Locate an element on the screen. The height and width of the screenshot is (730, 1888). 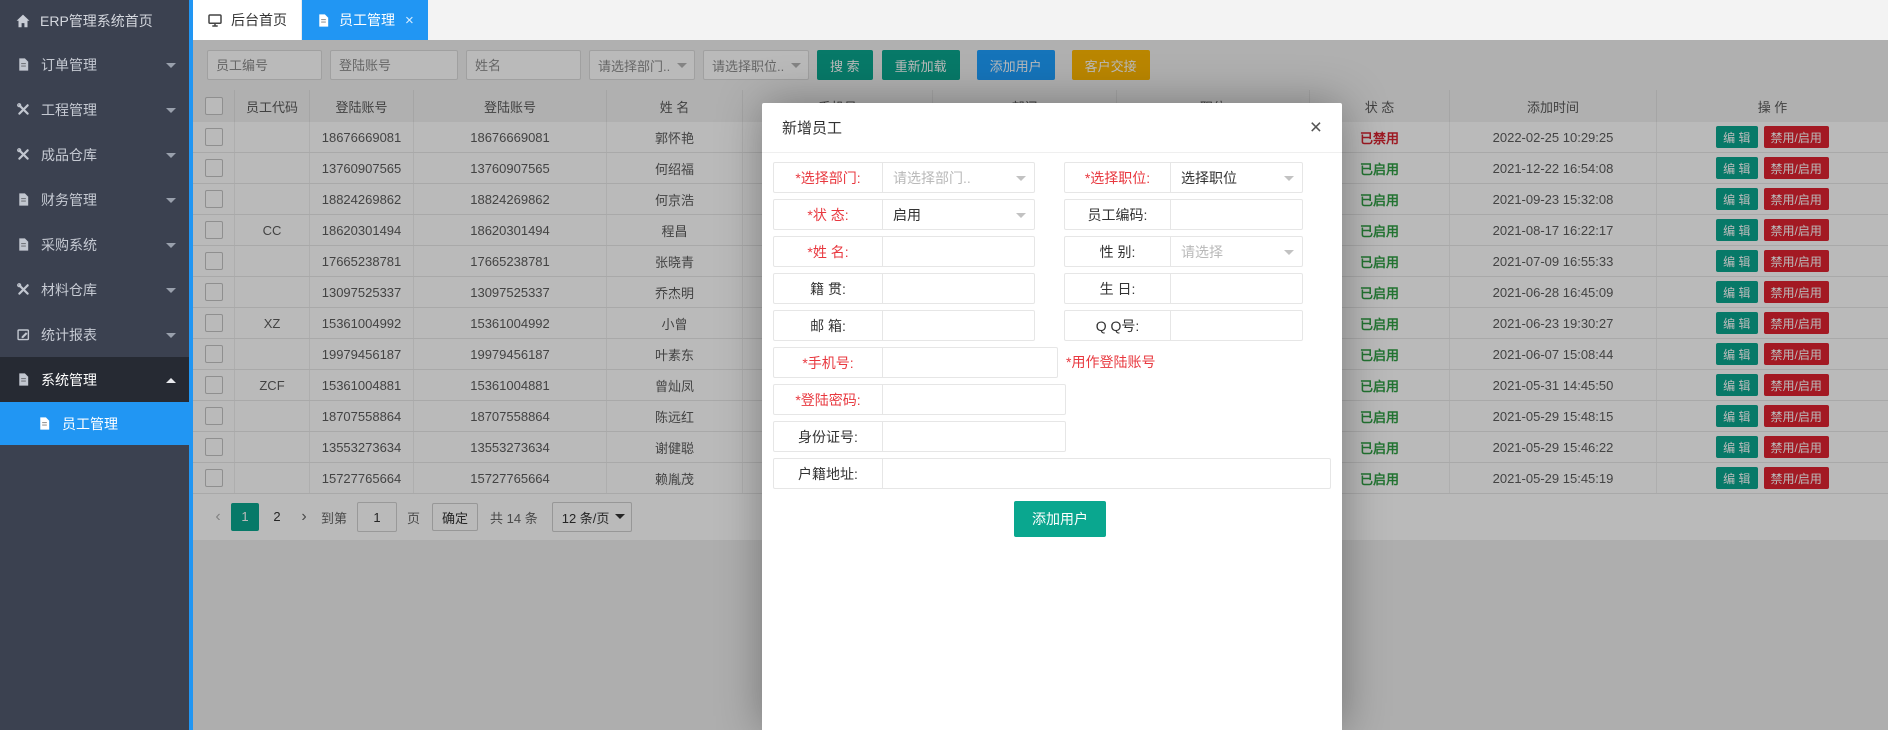
sidebar-item-label: 材料仓库 is located at coordinates (69, 289).